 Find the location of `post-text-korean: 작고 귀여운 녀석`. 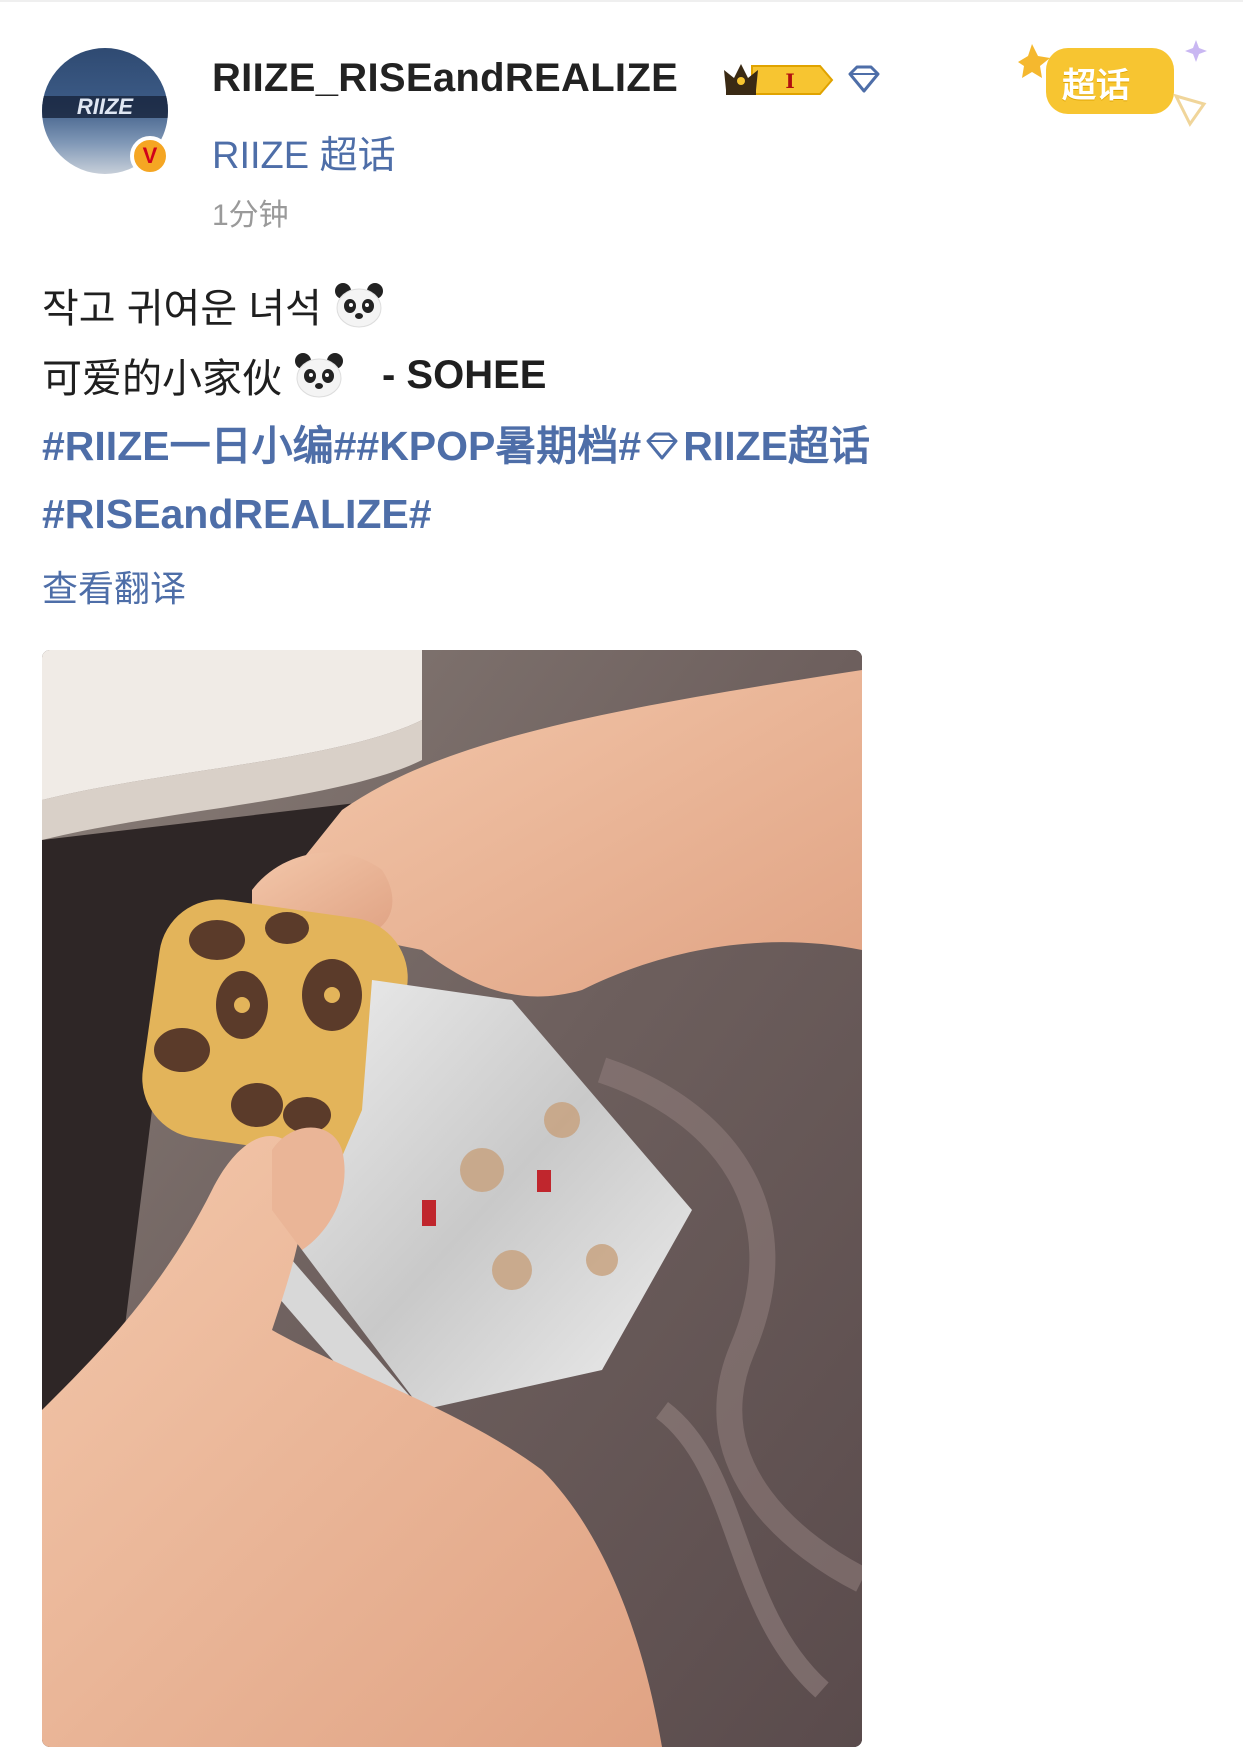

post-text-korean: 작고 귀여운 녀석 is located at coordinates (182, 309).